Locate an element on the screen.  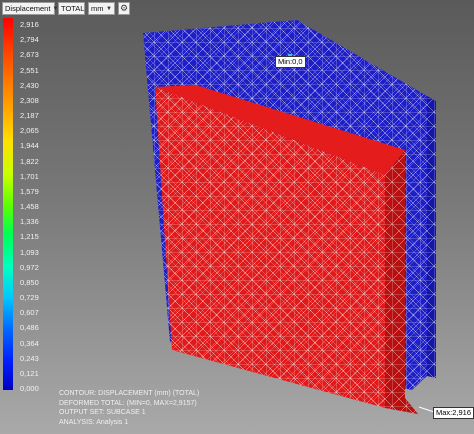
back-plate-side-mesh is located at coordinates (431, 237).